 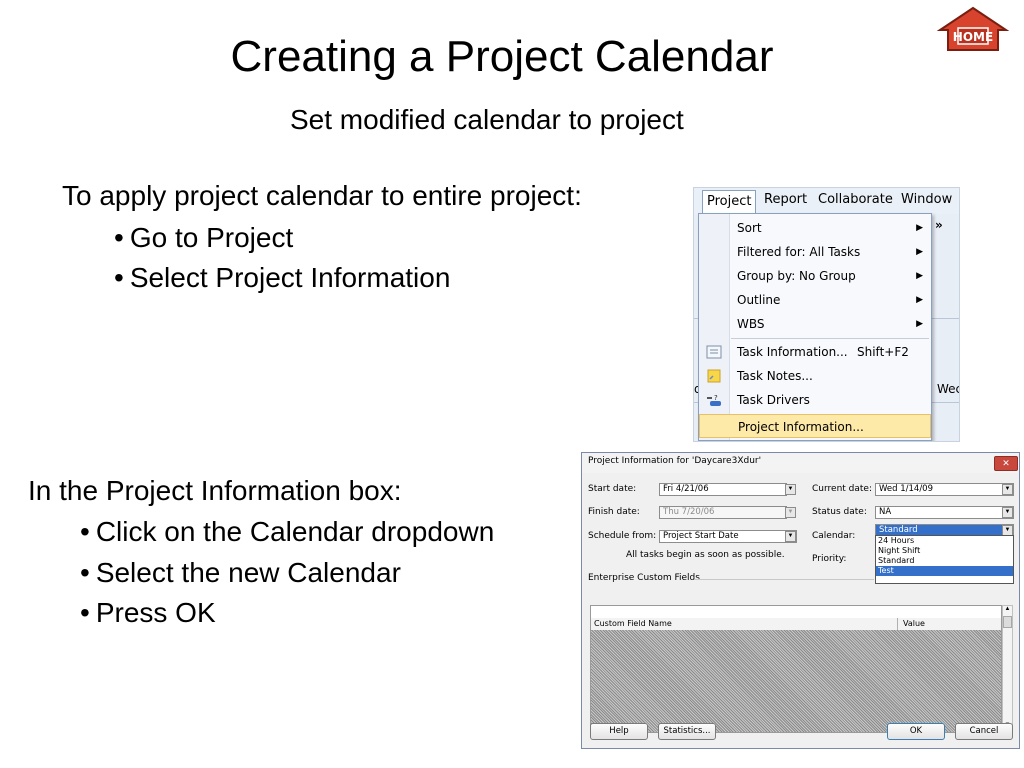 What do you see at coordinates (973, 29) in the screenshot?
I see `home-icon: HOME` at bounding box center [973, 29].